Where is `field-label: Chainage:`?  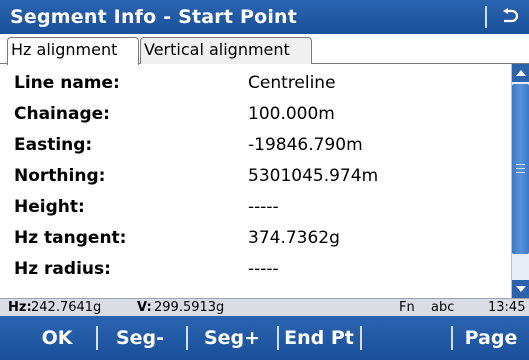
field-label: Chainage: is located at coordinates (62, 114).